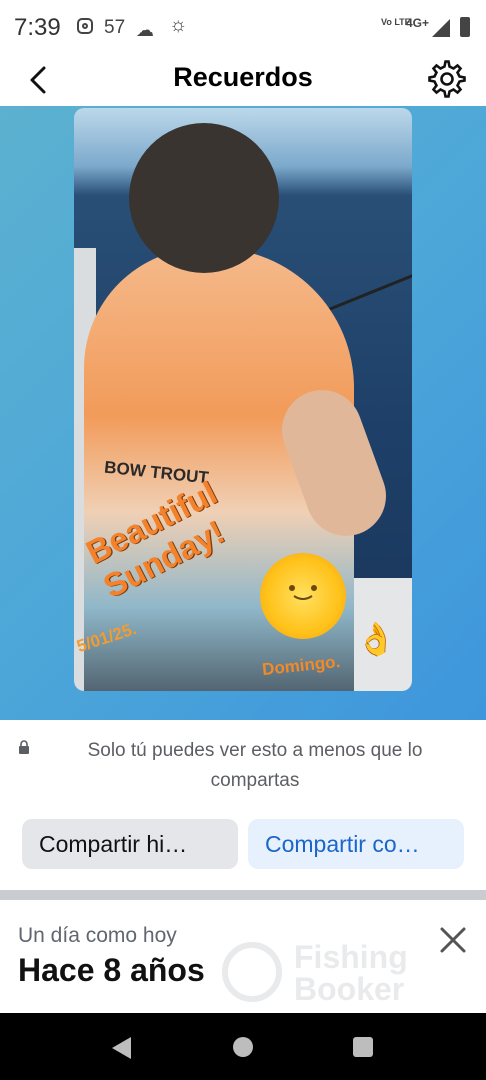 The height and width of the screenshot is (1080, 486). What do you see at coordinates (243, 895) in the screenshot?
I see `section-divider` at bounding box center [243, 895].